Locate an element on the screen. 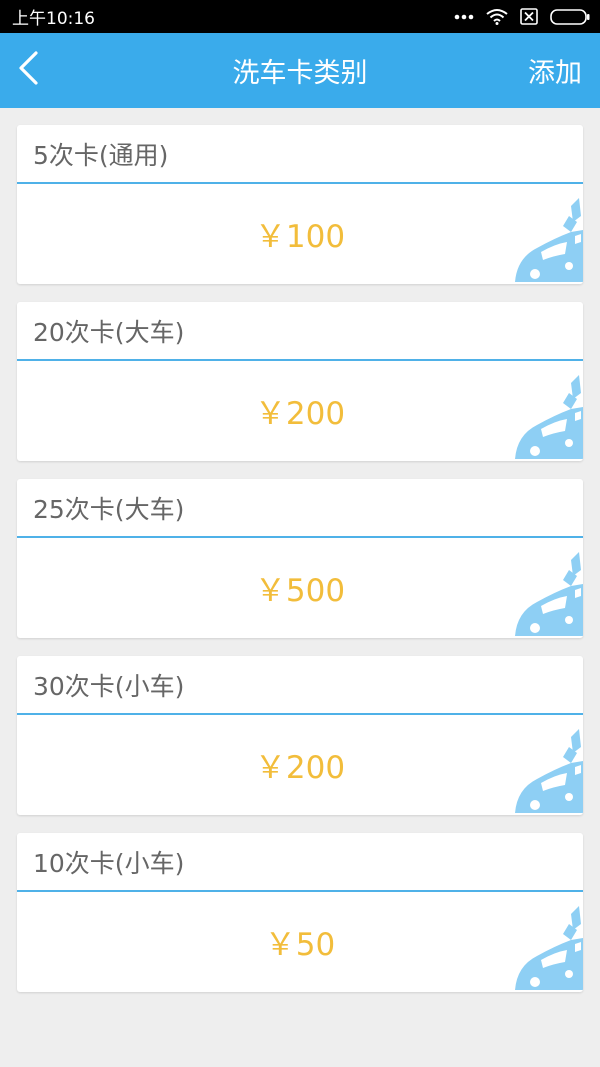 This screenshot has width=600, height=1067. card-item: 30次卡(小车) ￥200 is located at coordinates (300, 735).